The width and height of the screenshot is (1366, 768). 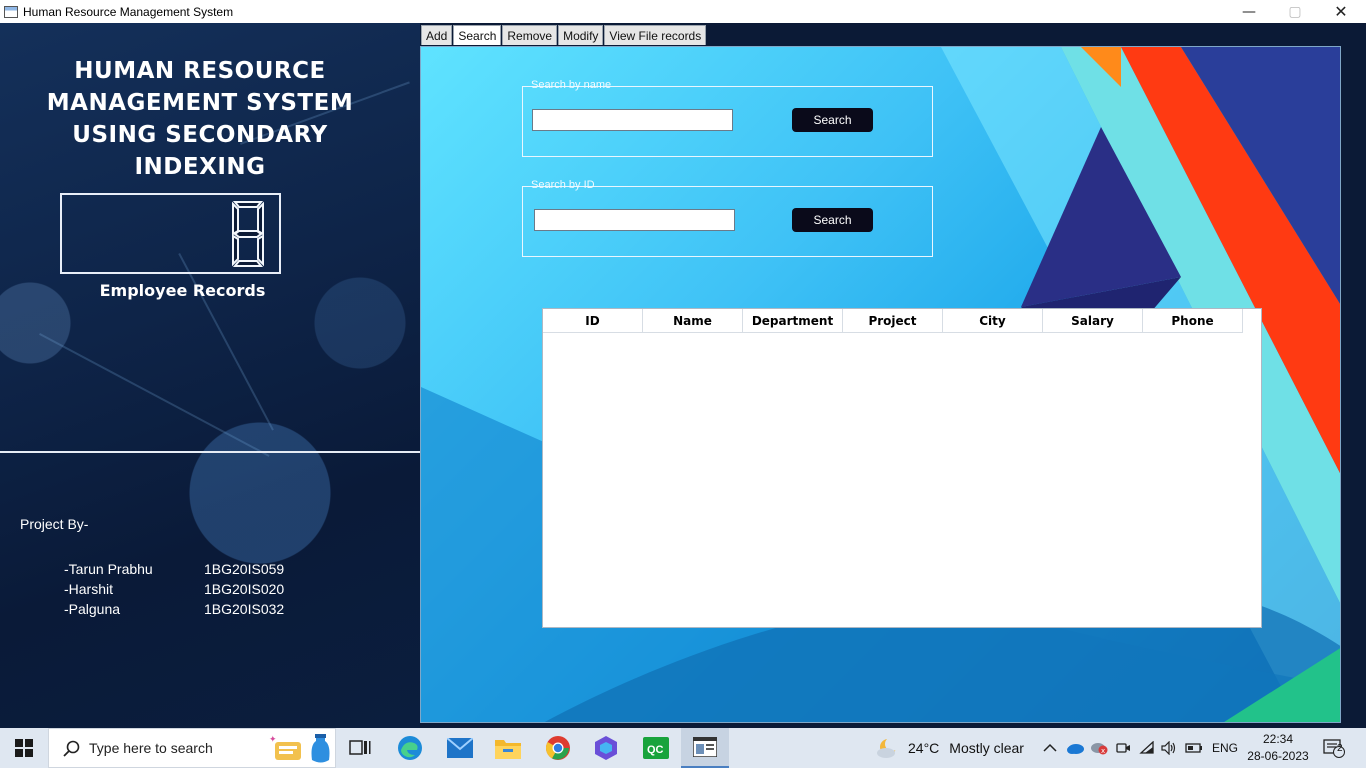 I want to click on chrome-button, so click(x=558, y=748).